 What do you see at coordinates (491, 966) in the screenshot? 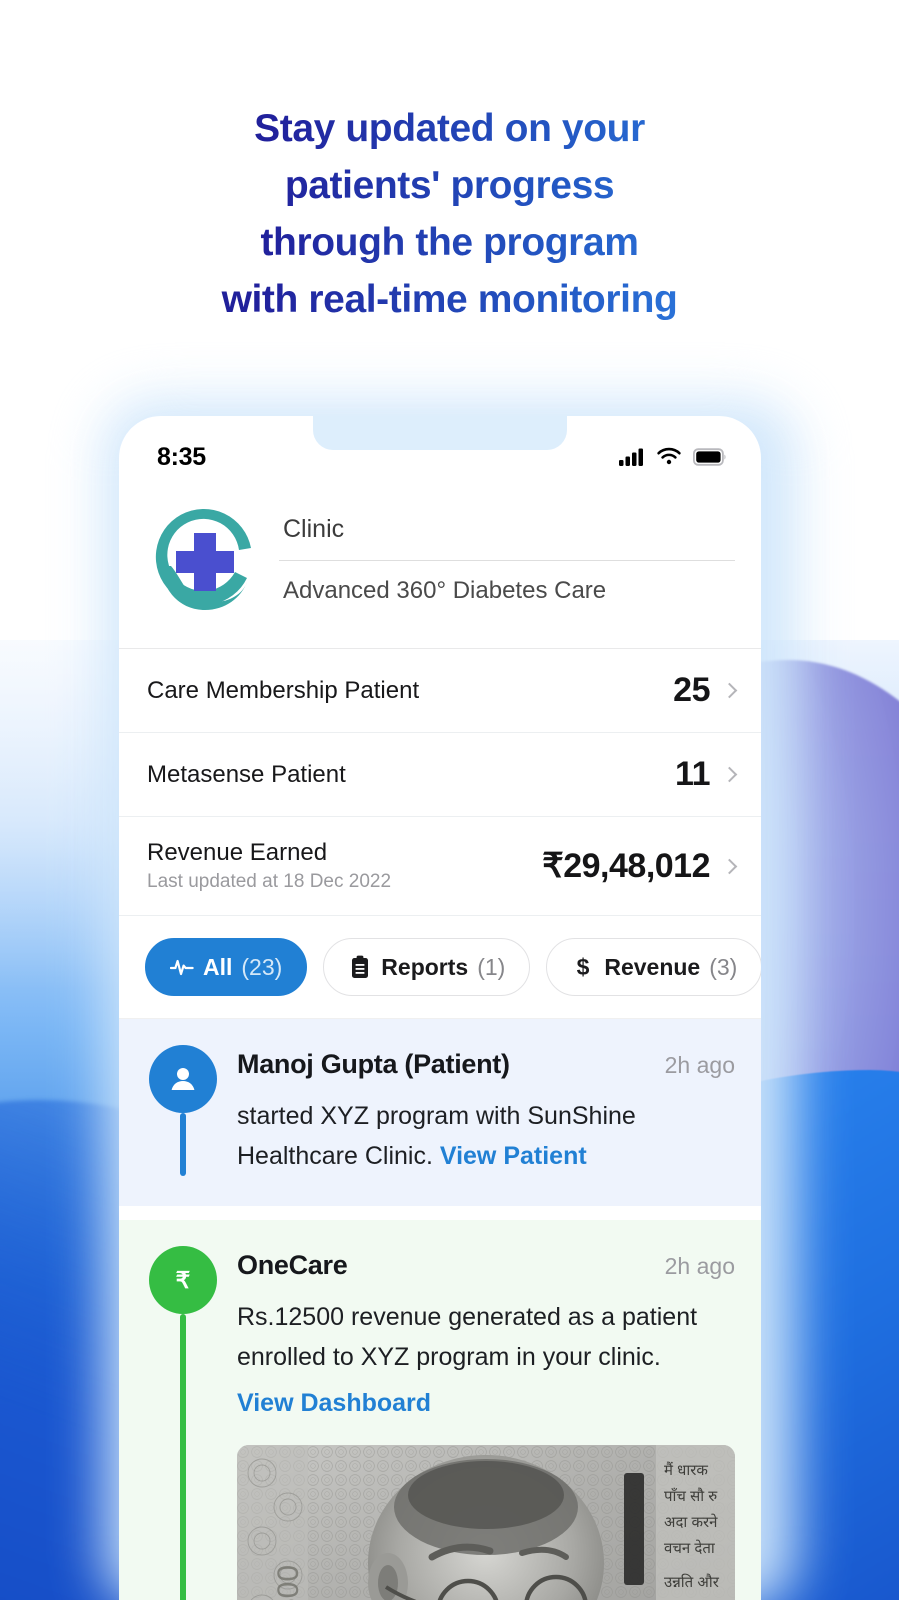
I see `chip-count: (1)` at bounding box center [491, 966].